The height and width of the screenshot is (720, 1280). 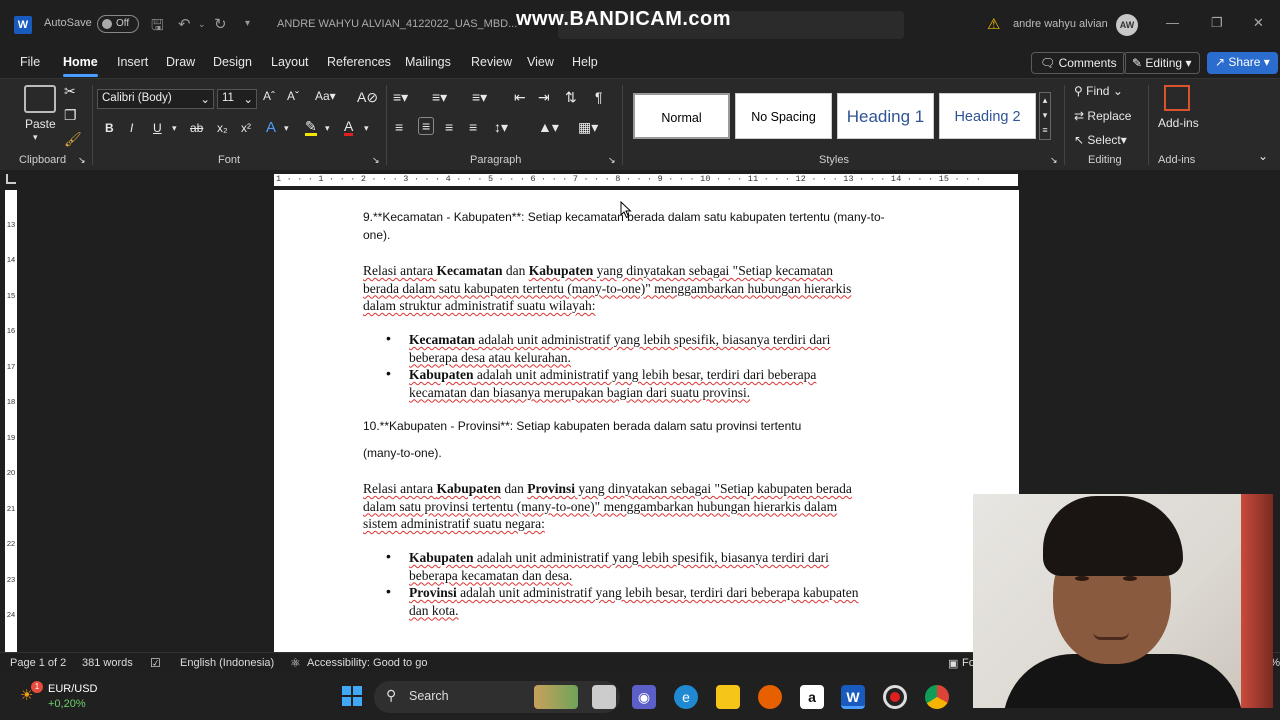 I want to click on tab-draw: Draw, so click(x=180, y=62).